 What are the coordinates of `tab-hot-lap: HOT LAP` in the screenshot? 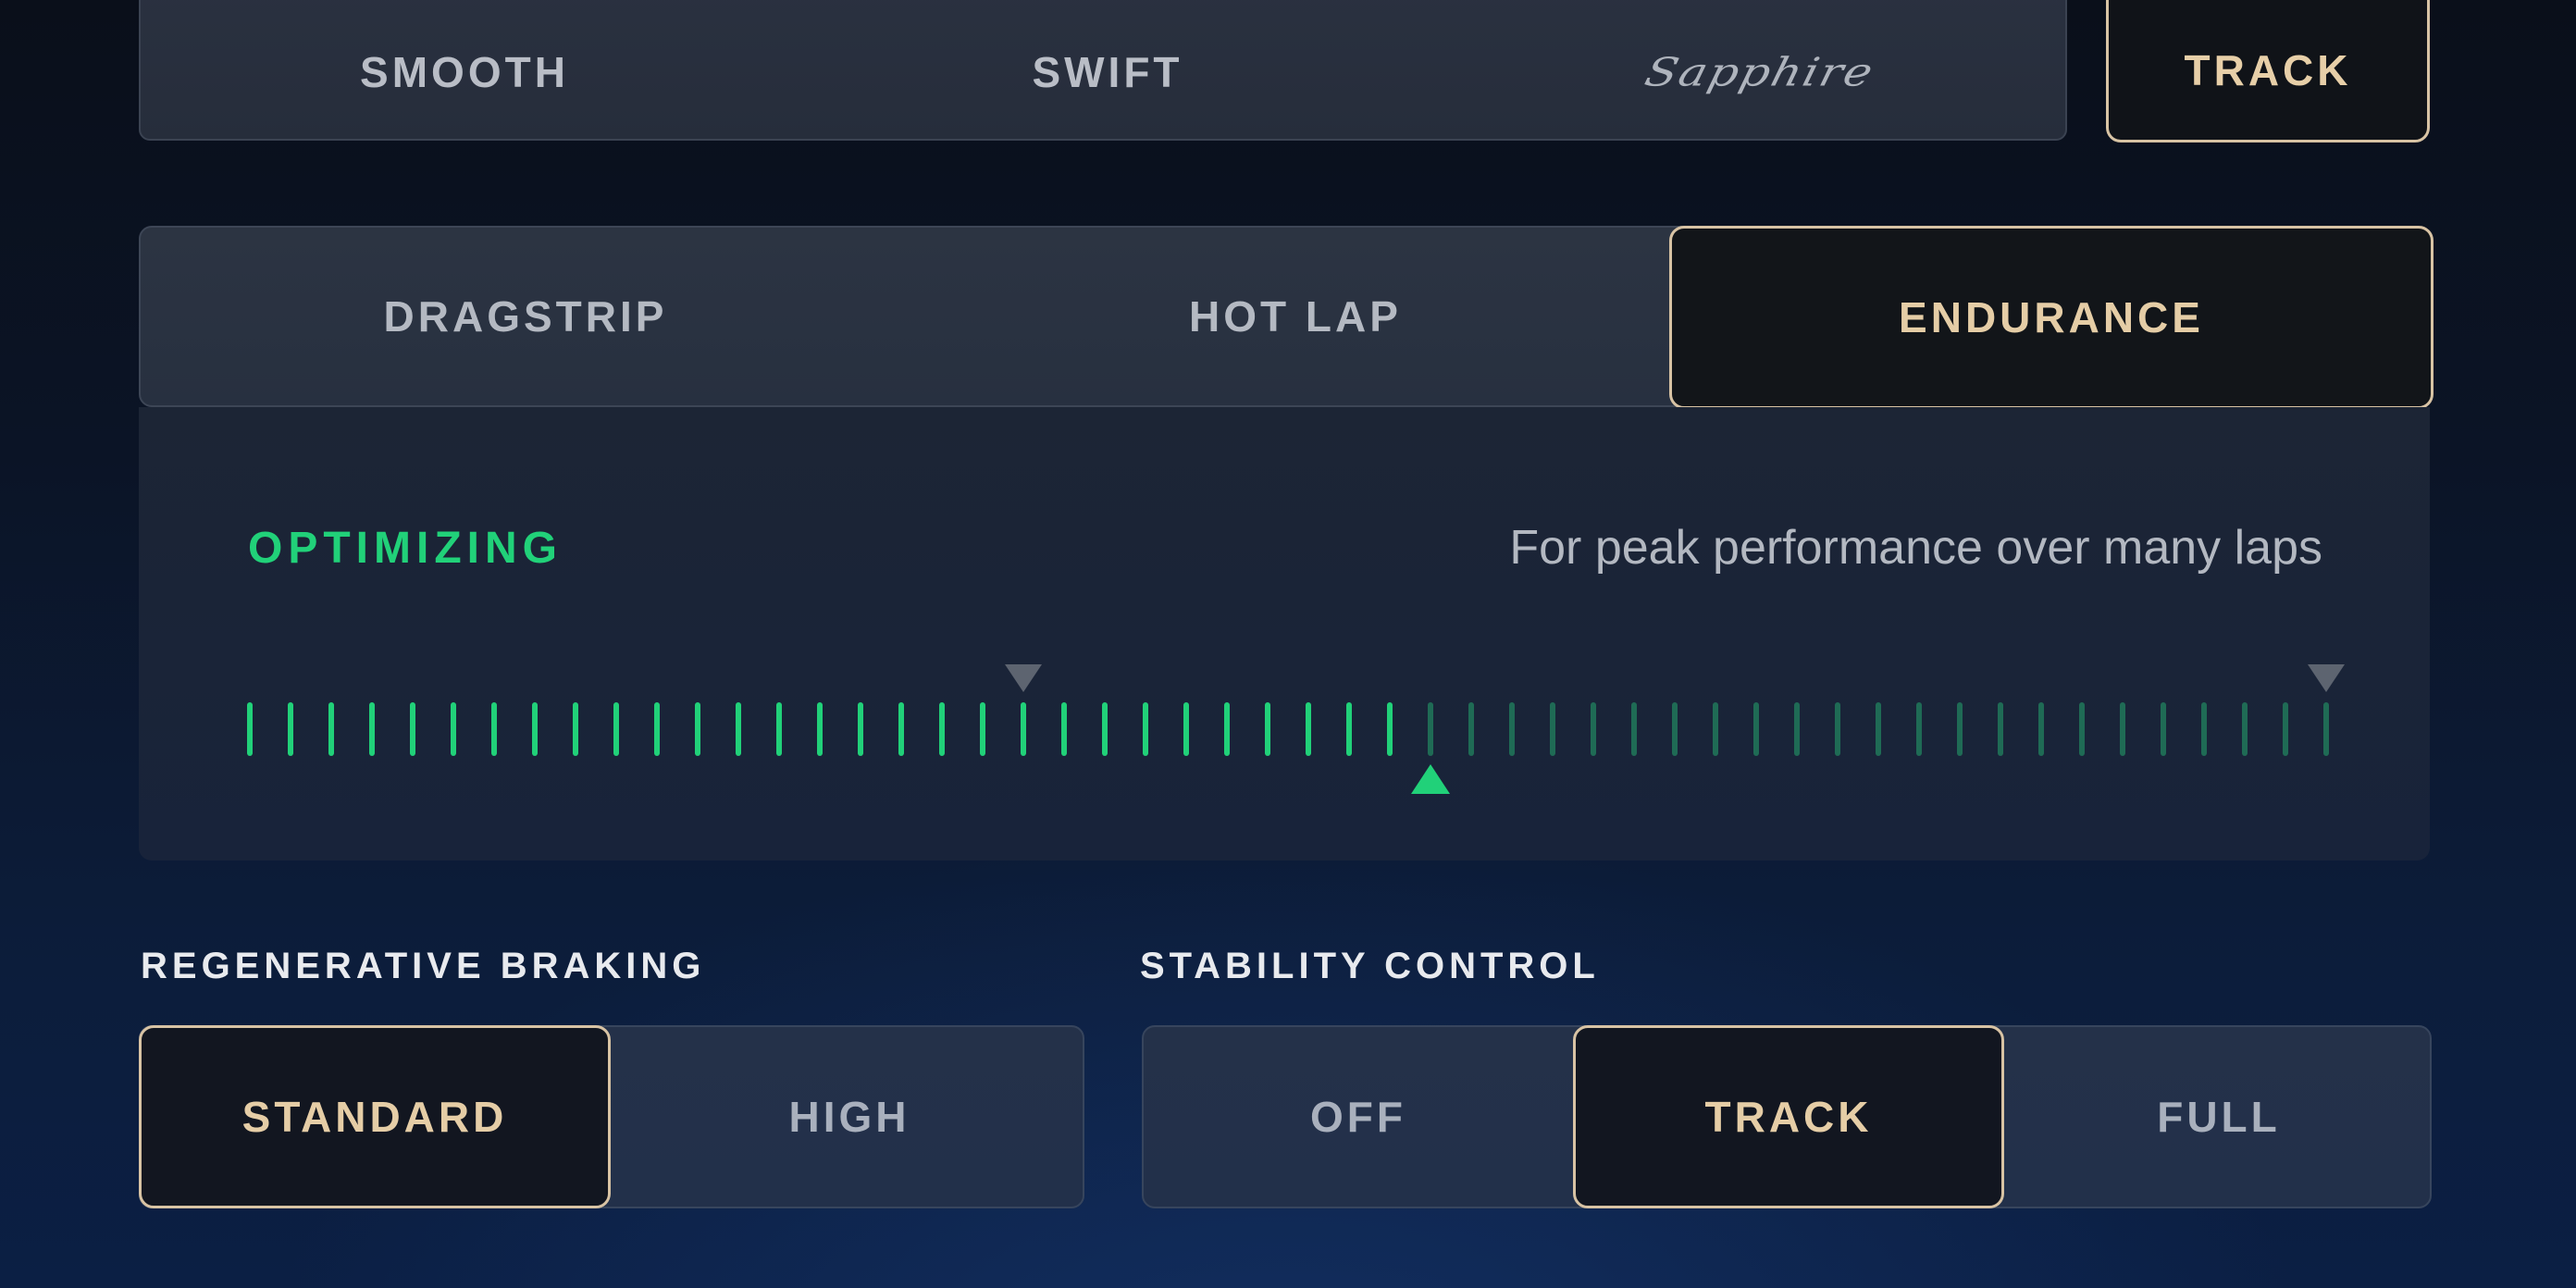 It's located at (1295, 317).